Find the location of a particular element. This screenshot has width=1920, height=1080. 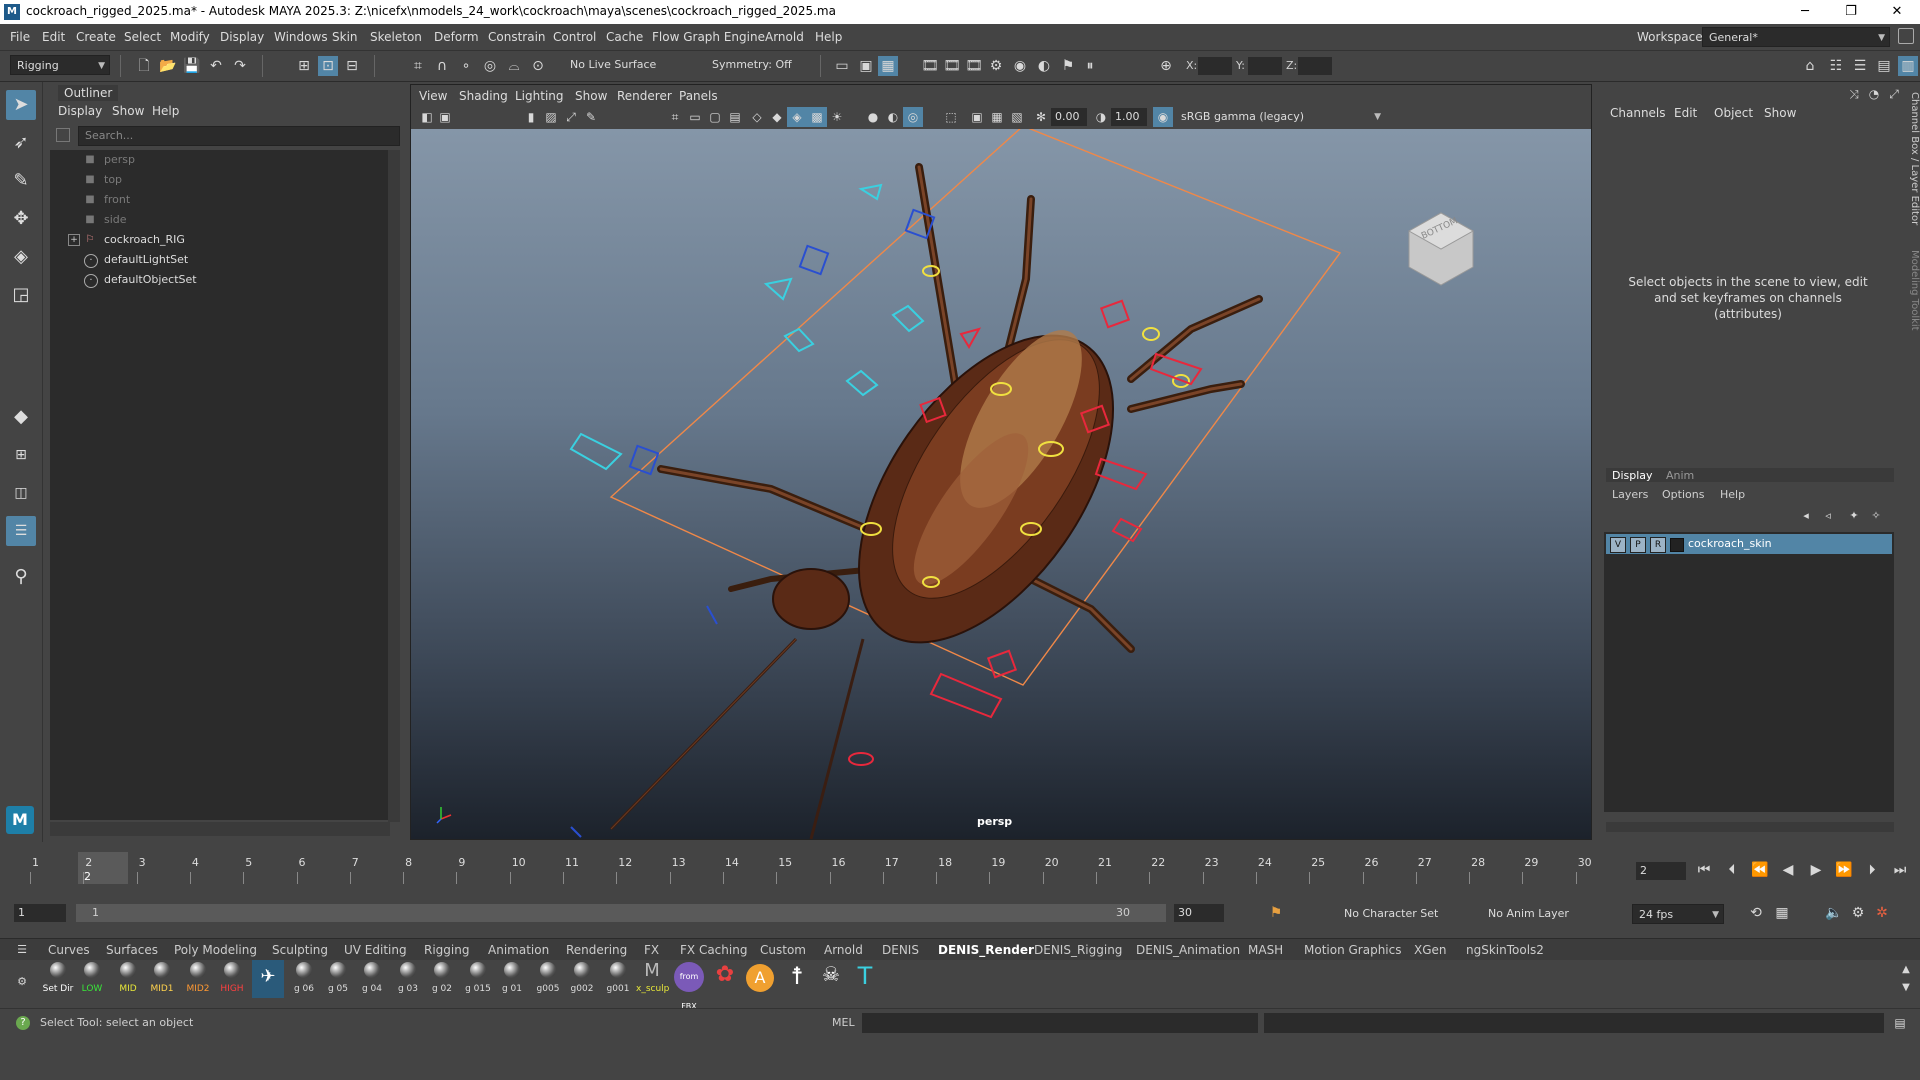

bookmark-icon: ▮ is located at coordinates (531, 117).